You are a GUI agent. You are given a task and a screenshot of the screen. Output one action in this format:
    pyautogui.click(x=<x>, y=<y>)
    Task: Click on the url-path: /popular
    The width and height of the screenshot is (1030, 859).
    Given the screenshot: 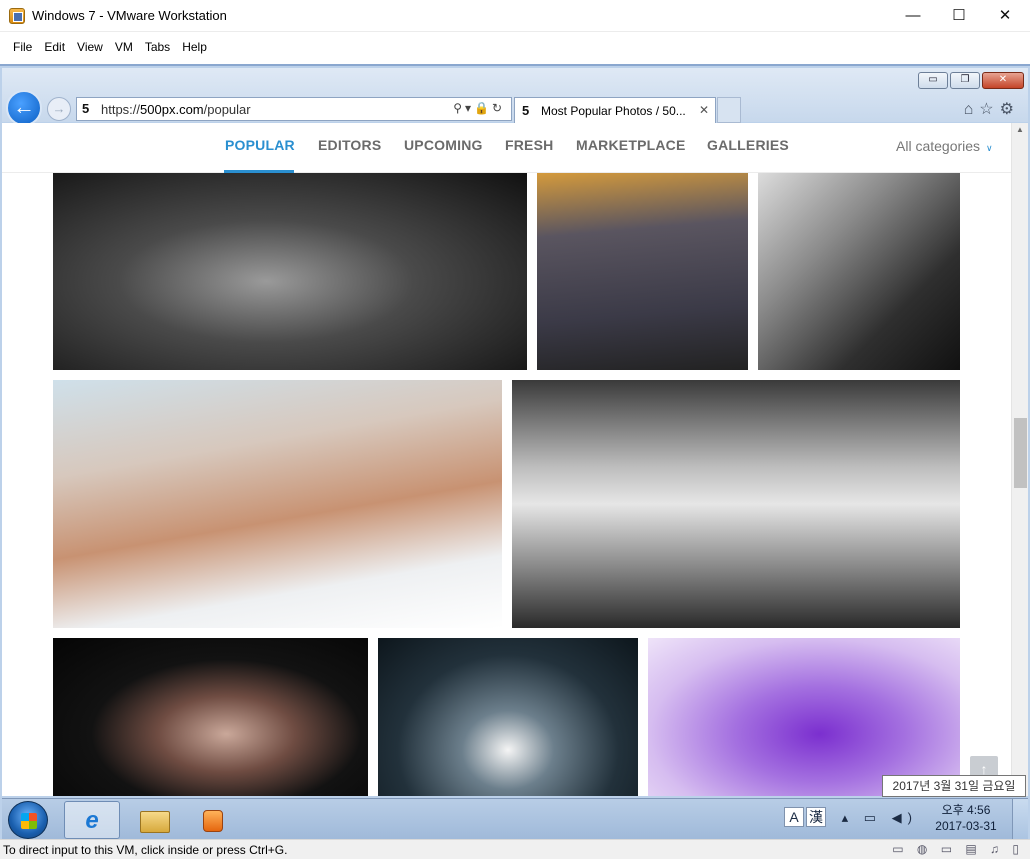 What is the action you would take?
    pyautogui.click(x=227, y=109)
    